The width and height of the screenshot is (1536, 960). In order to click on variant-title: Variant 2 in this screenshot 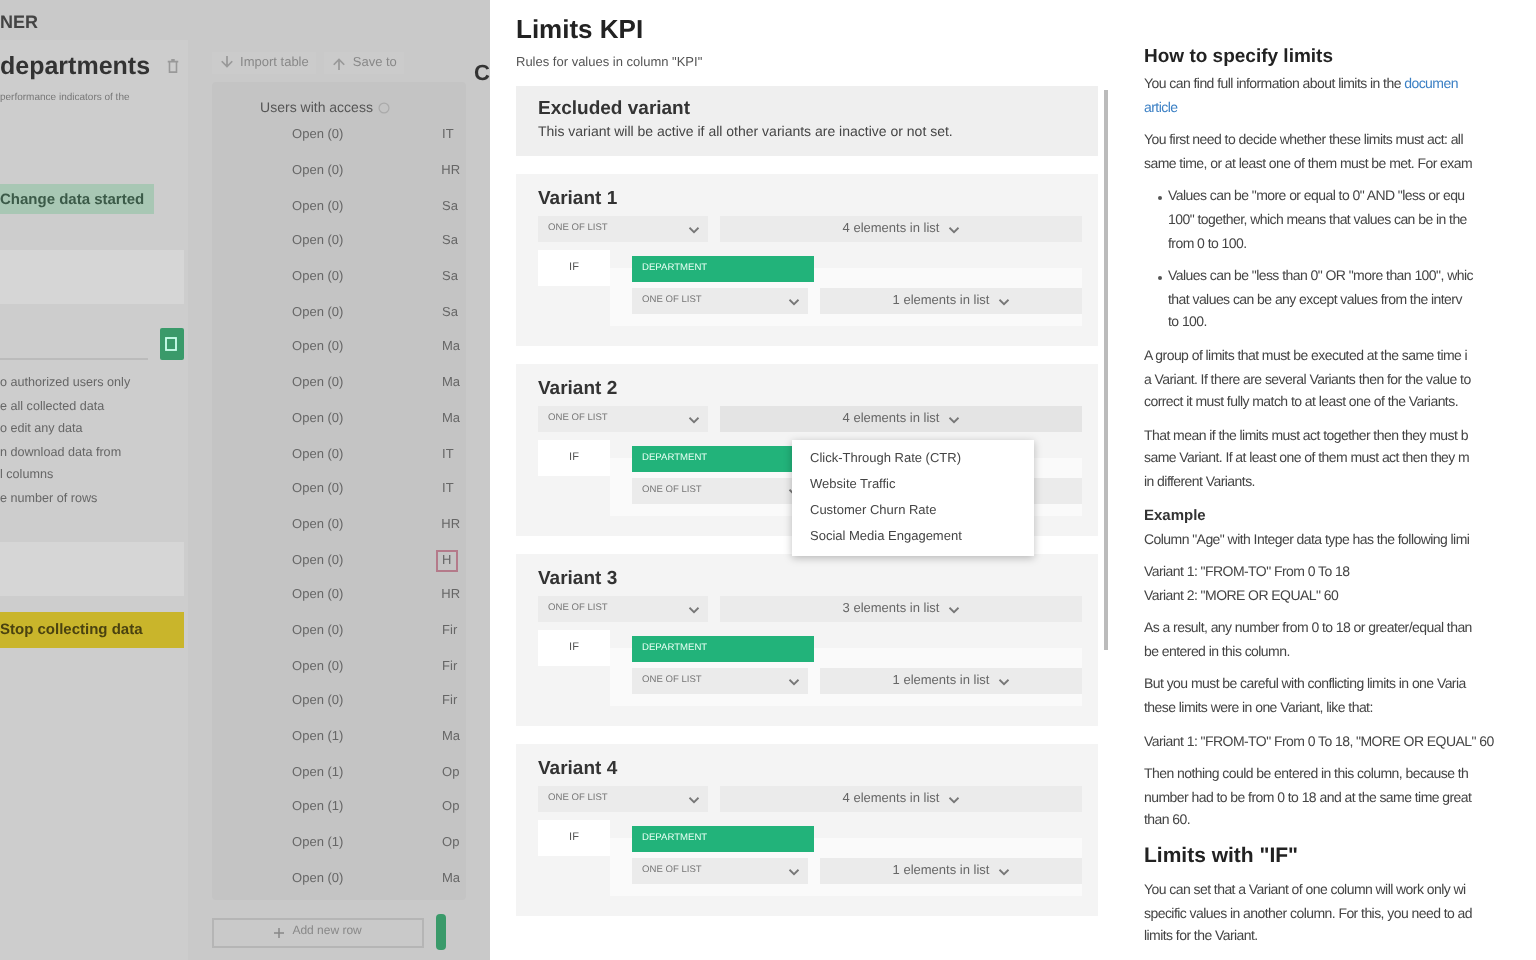, I will do `click(579, 389)`.